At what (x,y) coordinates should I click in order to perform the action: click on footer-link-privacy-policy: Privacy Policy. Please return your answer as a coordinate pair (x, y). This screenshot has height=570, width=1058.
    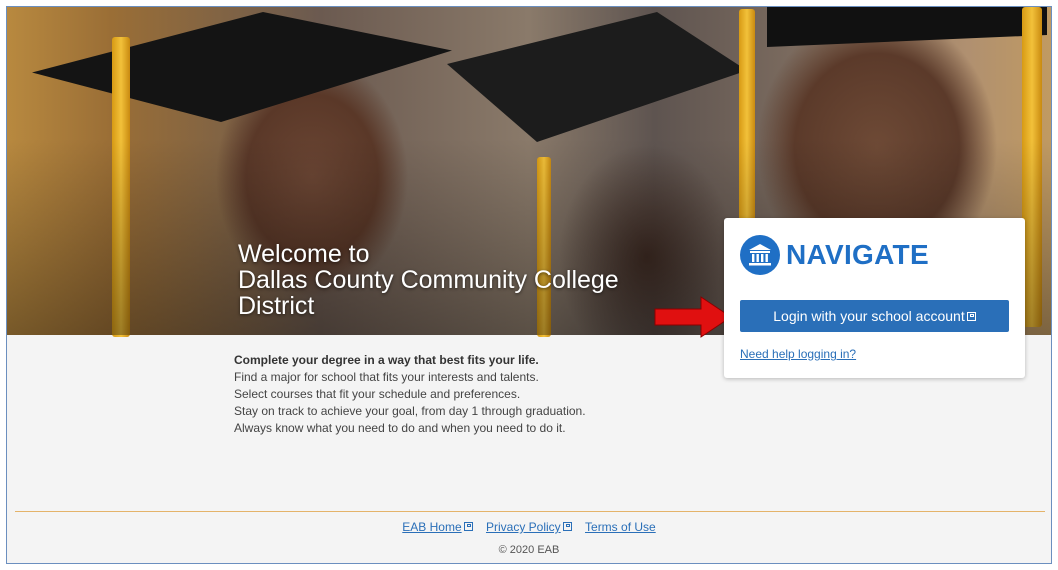
    Looking at the image, I should click on (529, 527).